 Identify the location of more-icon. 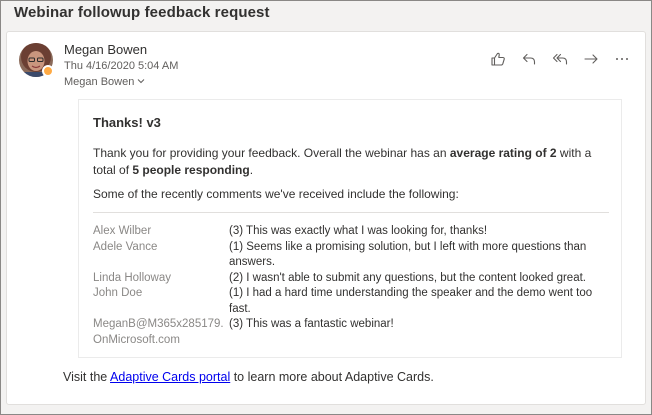
(621, 58).